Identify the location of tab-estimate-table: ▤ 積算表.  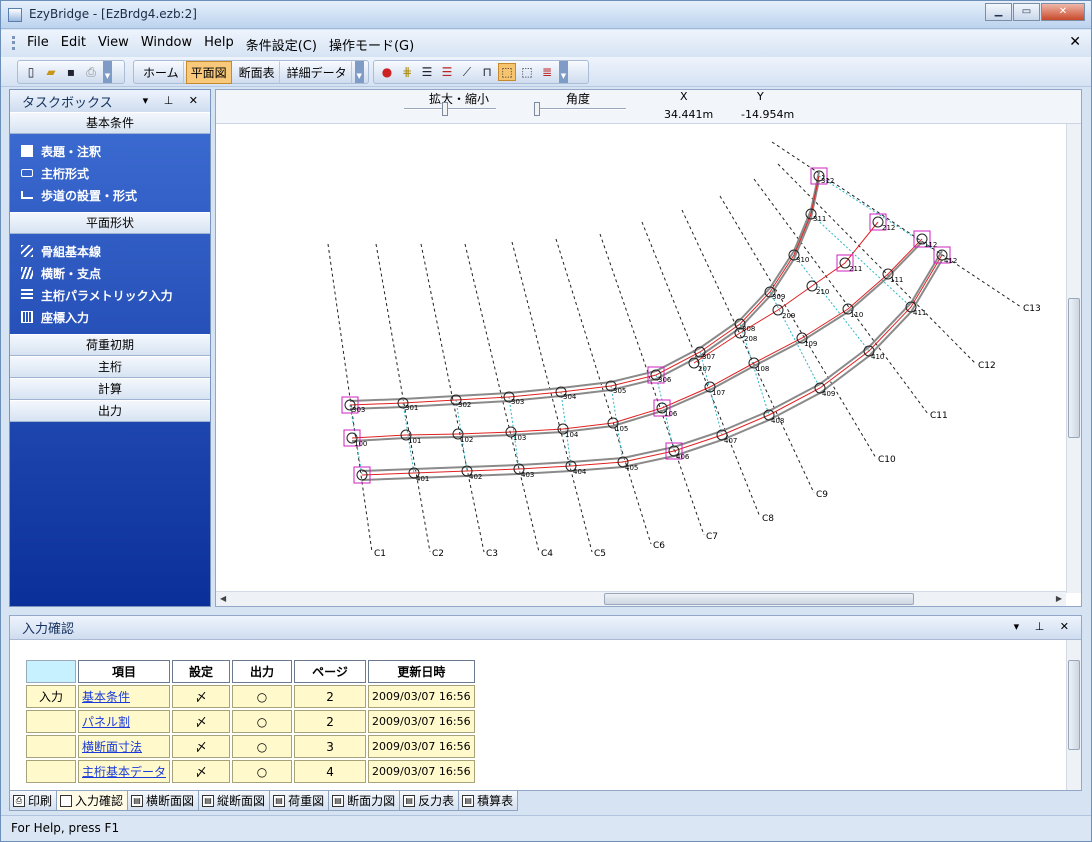
(488, 801).